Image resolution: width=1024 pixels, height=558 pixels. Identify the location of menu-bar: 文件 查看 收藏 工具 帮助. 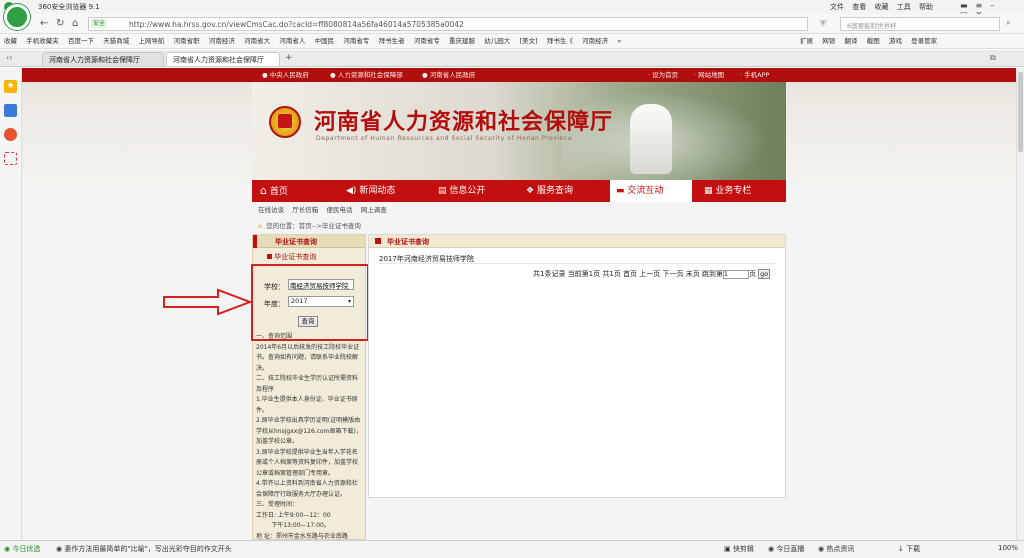
(881, 7).